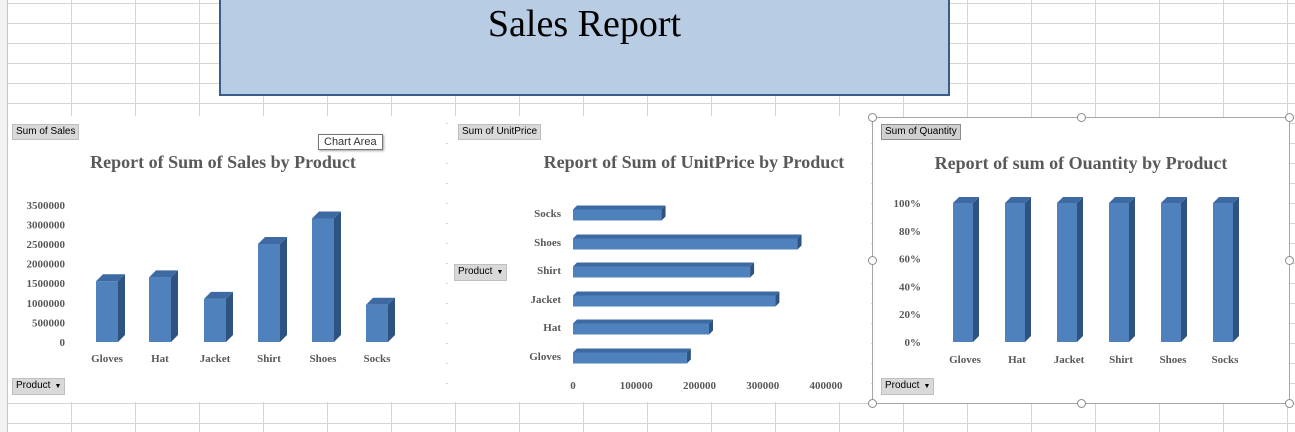  What do you see at coordinates (378, 359) in the screenshot?
I see `sales-x-tick: Socks` at bounding box center [378, 359].